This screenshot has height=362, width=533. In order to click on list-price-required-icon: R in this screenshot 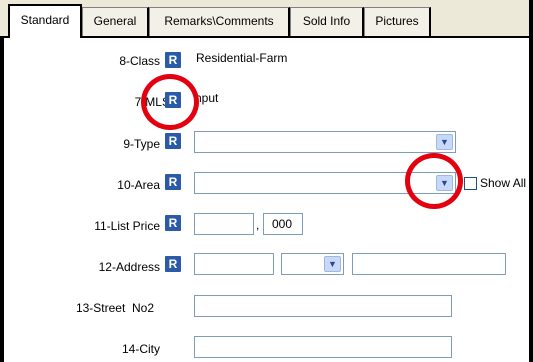, I will do `click(173, 223)`.